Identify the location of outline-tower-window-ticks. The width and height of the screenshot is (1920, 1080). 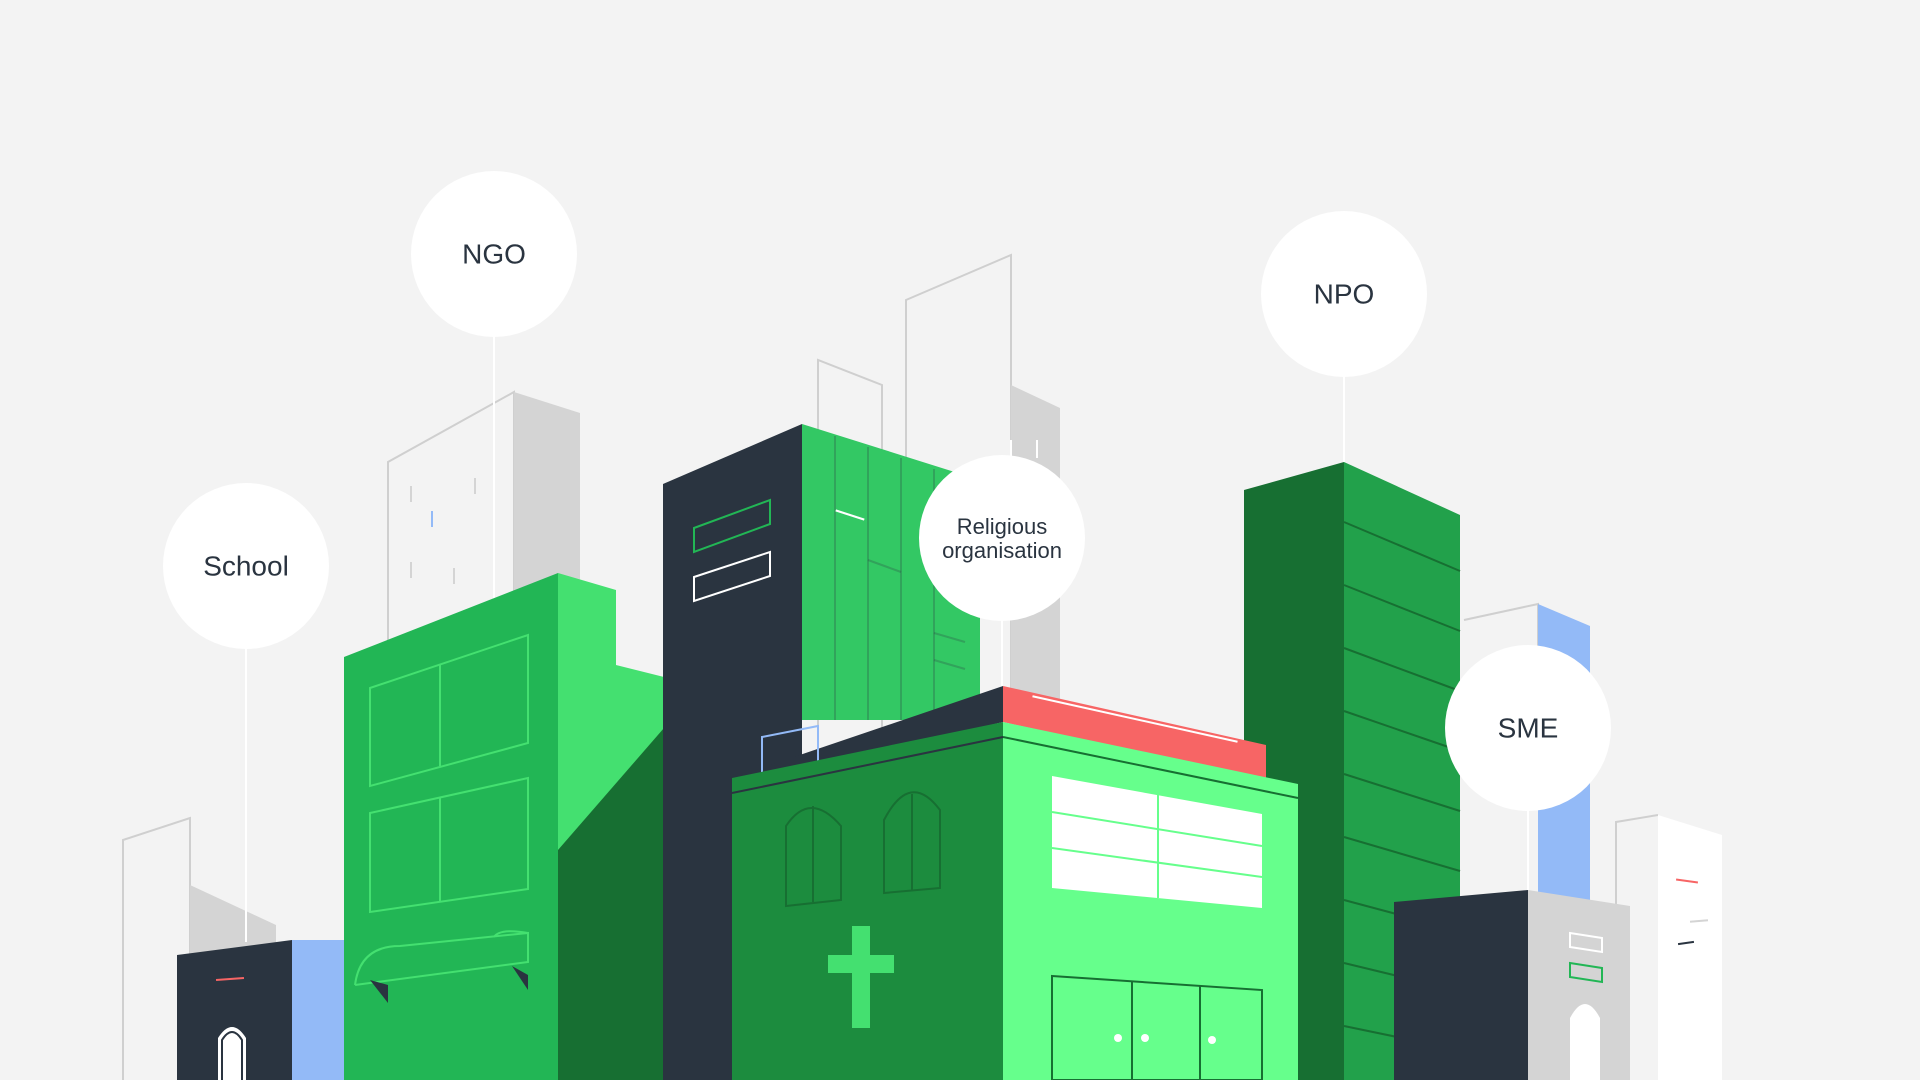
(443, 531).